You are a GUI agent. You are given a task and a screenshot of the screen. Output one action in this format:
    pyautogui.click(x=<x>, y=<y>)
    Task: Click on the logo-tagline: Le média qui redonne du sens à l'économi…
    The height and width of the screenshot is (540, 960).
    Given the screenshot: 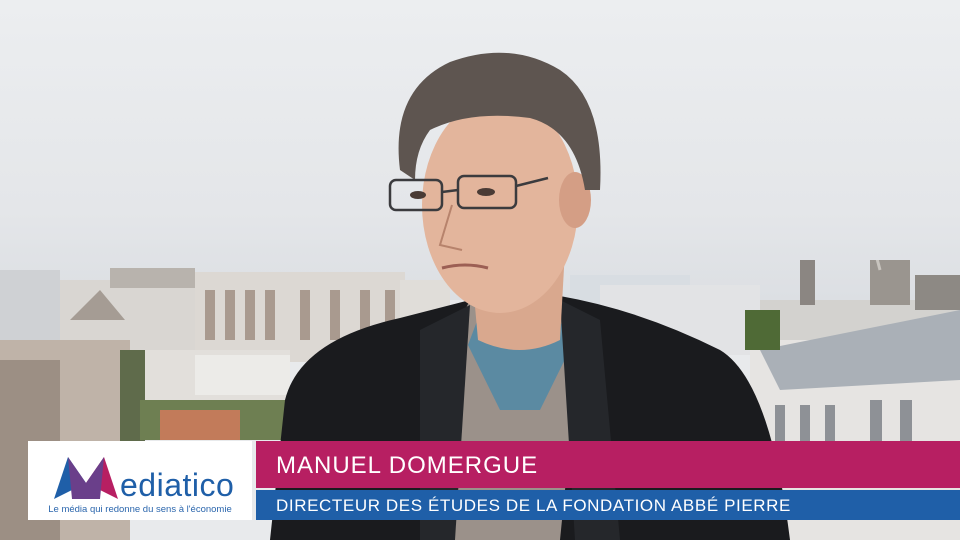 What is the action you would take?
    pyautogui.click(x=140, y=509)
    